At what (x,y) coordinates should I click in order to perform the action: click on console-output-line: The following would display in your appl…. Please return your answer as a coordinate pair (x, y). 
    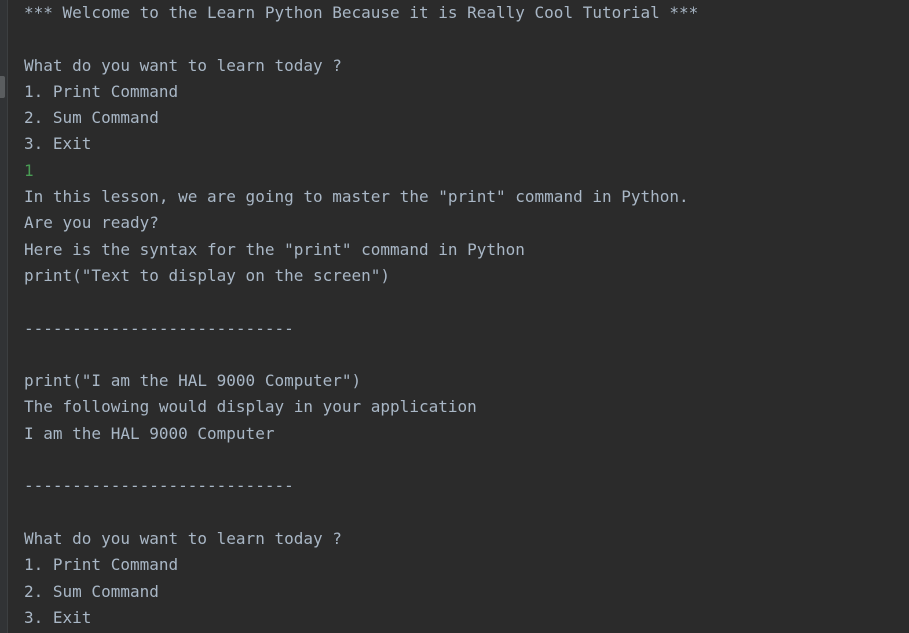
    Looking at the image, I should click on (250, 407).